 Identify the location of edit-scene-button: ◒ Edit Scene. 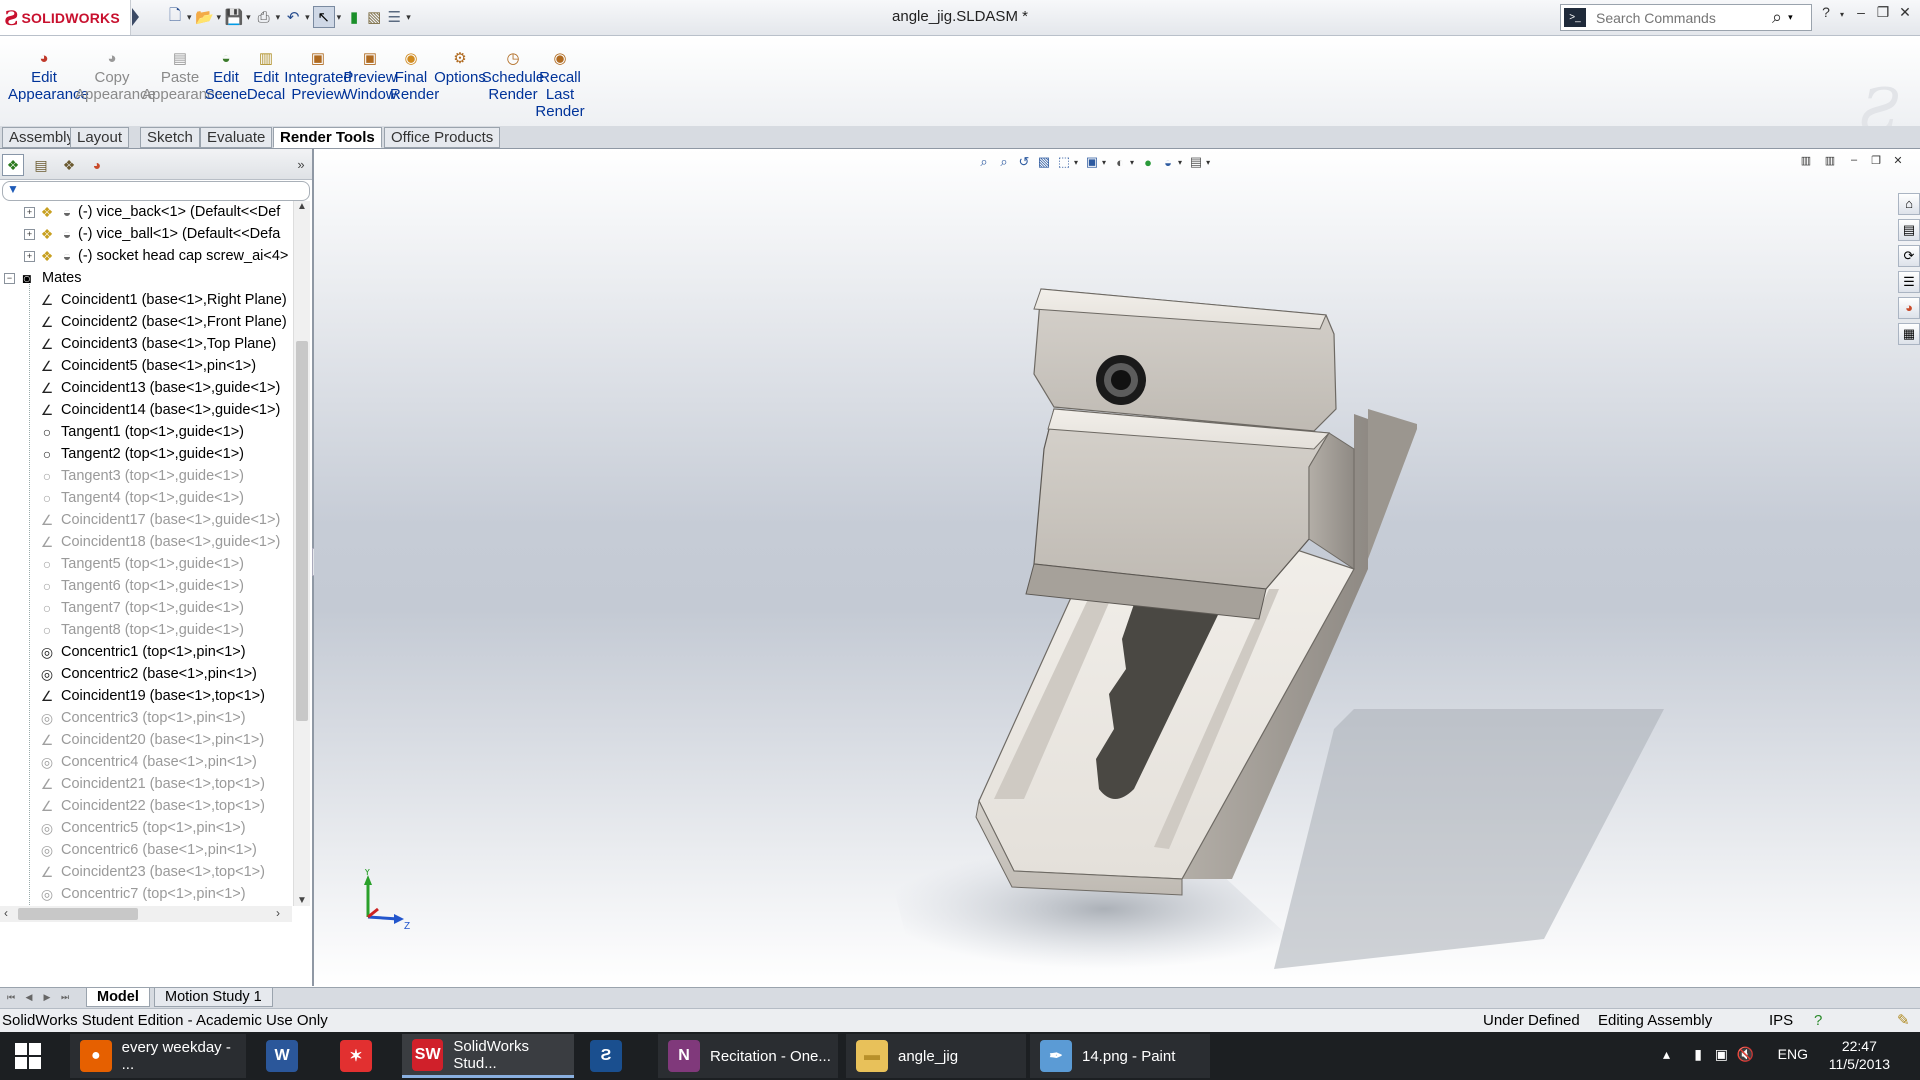
(226, 76).